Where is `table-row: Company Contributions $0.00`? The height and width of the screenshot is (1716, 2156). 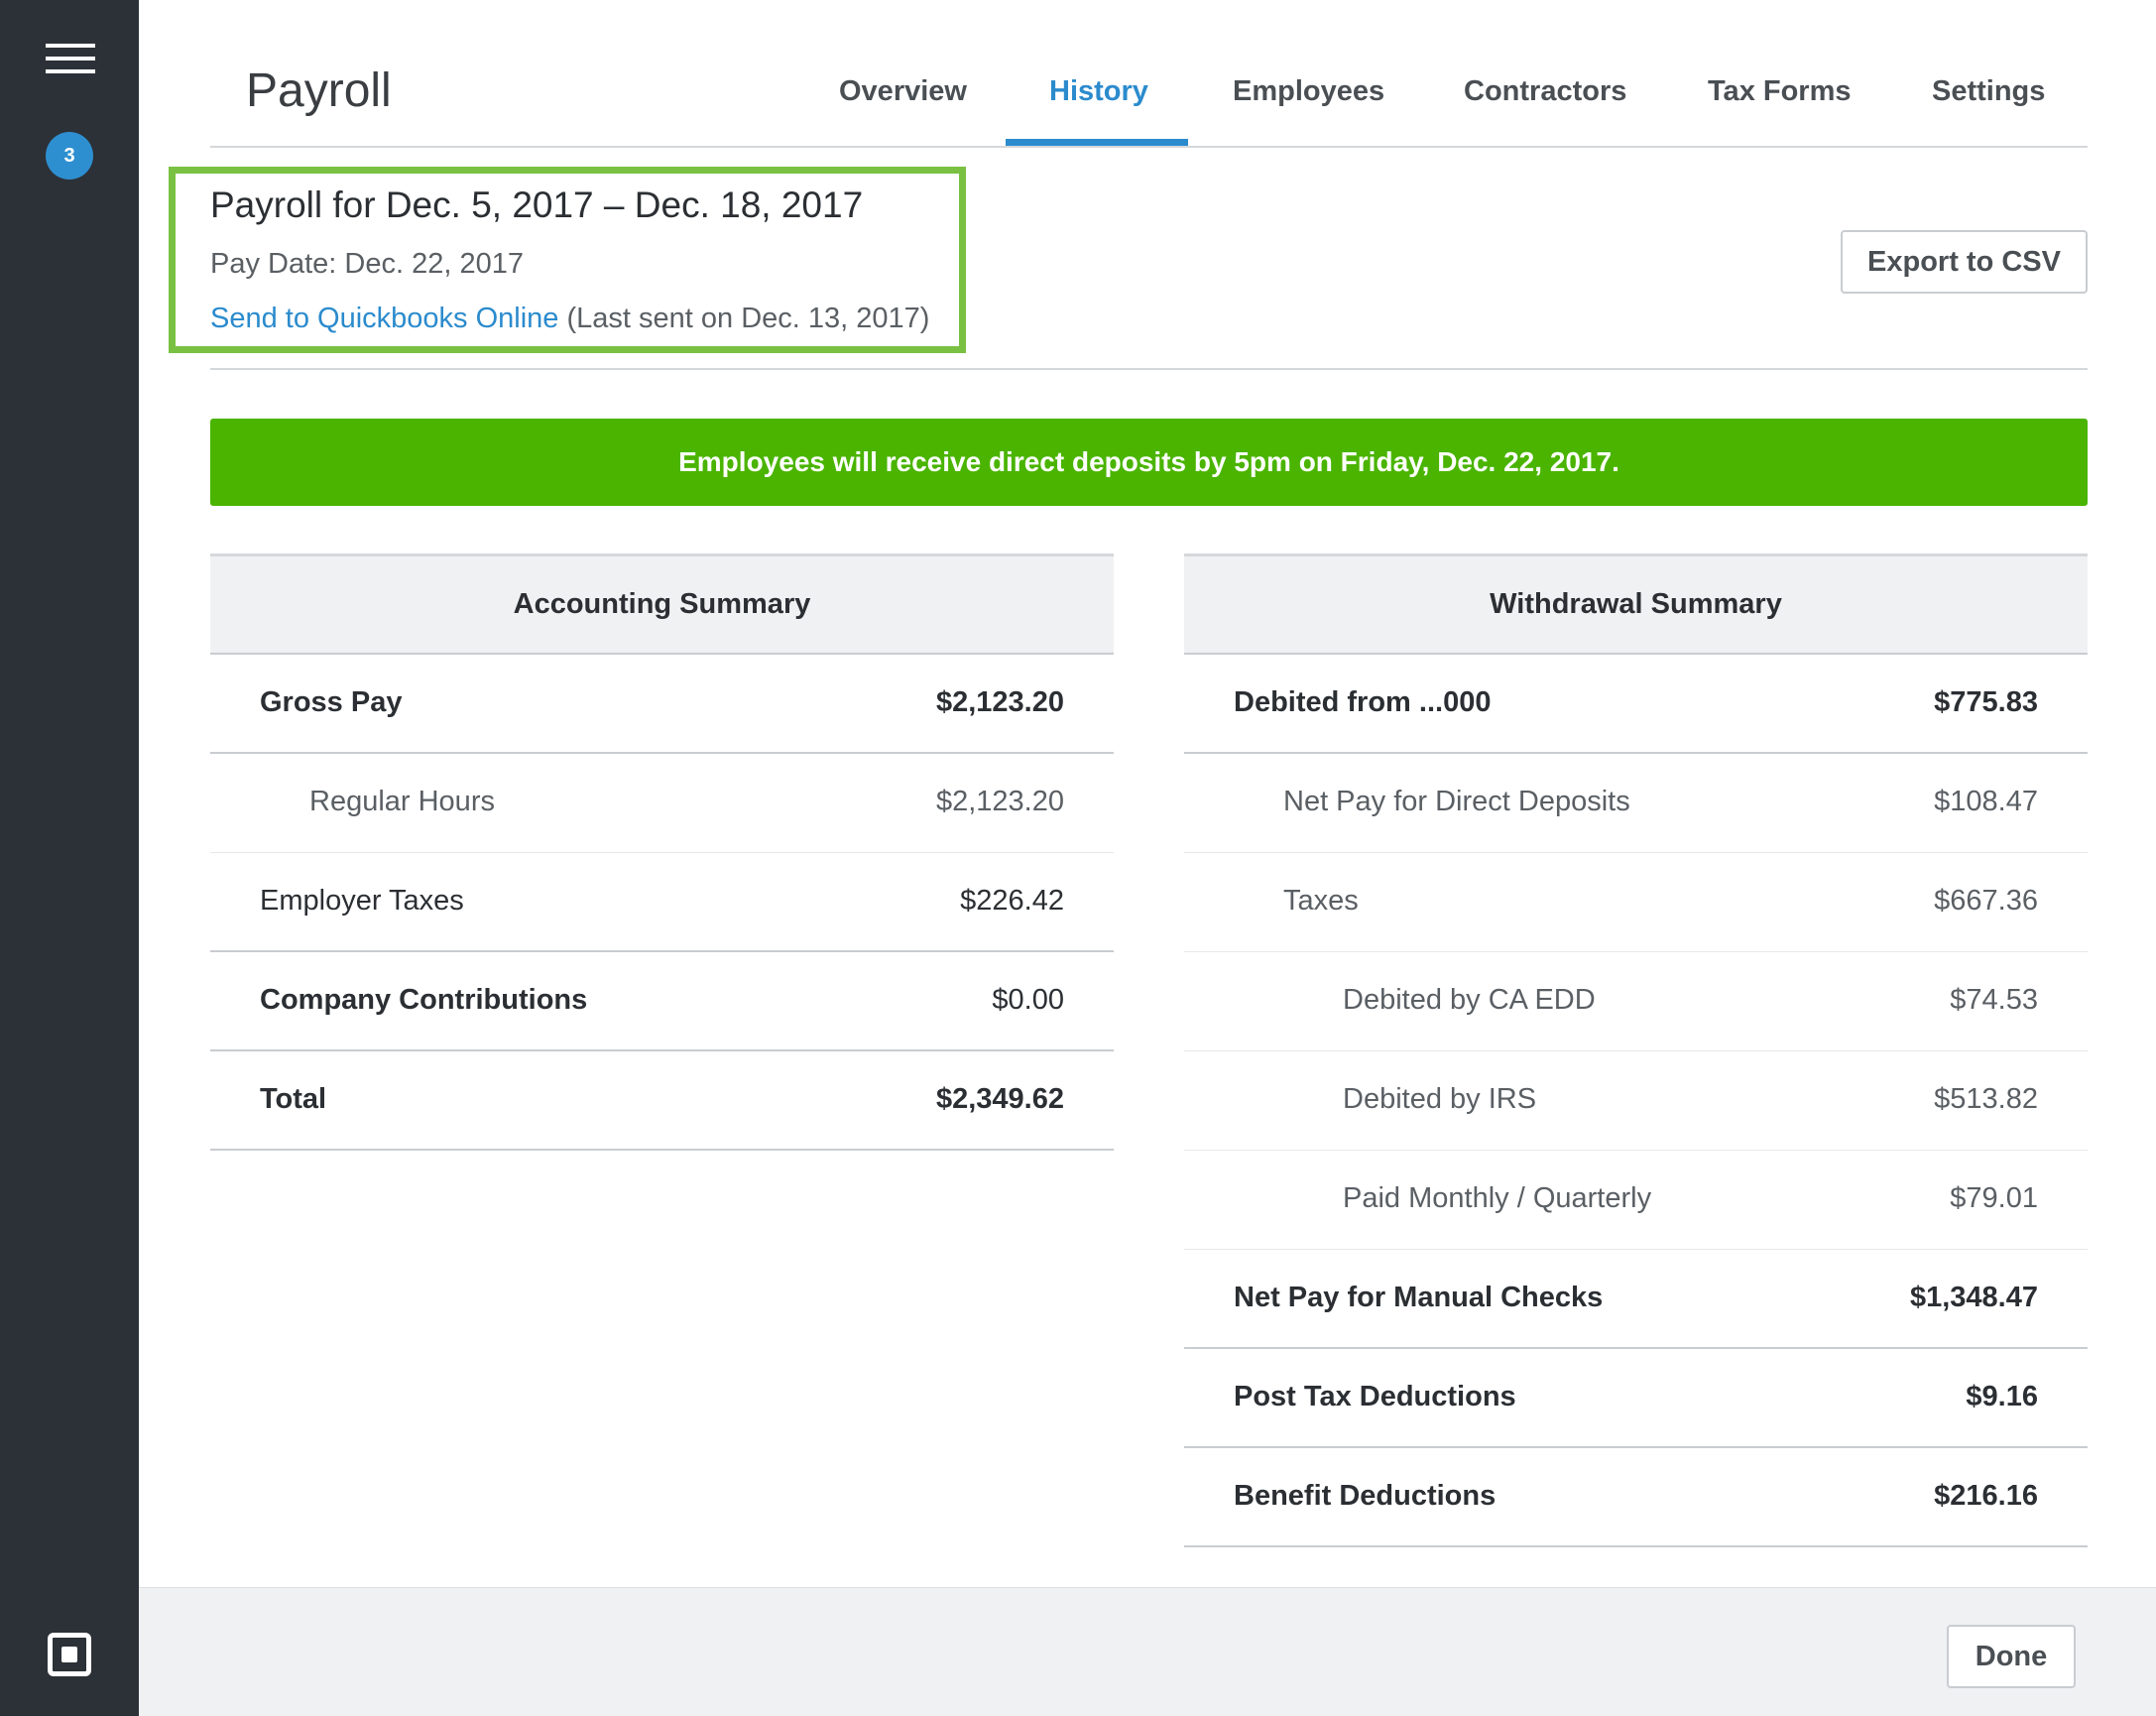 table-row: Company Contributions $0.00 is located at coordinates (662, 1001).